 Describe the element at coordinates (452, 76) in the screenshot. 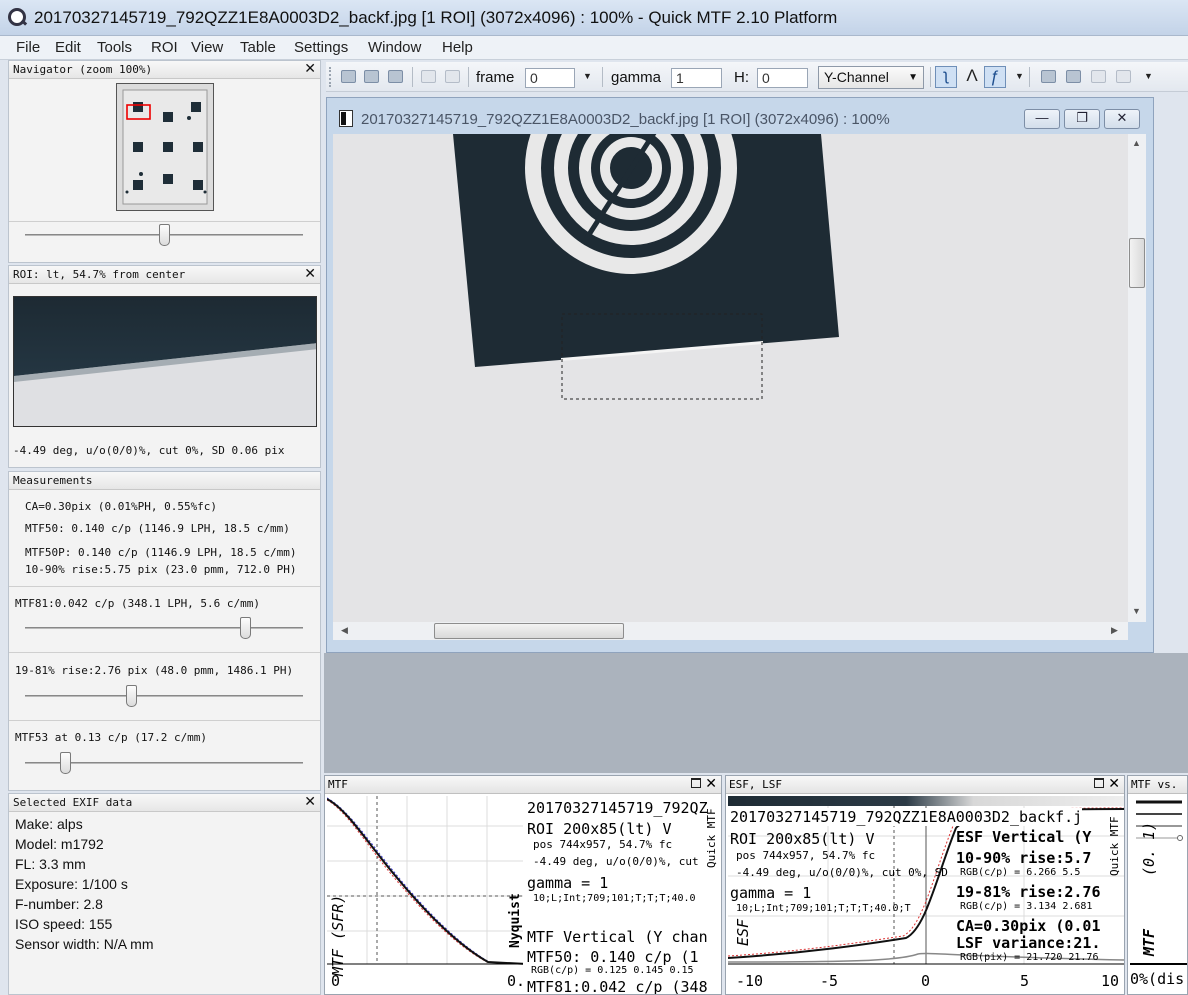

I see `redo-icon` at that location.